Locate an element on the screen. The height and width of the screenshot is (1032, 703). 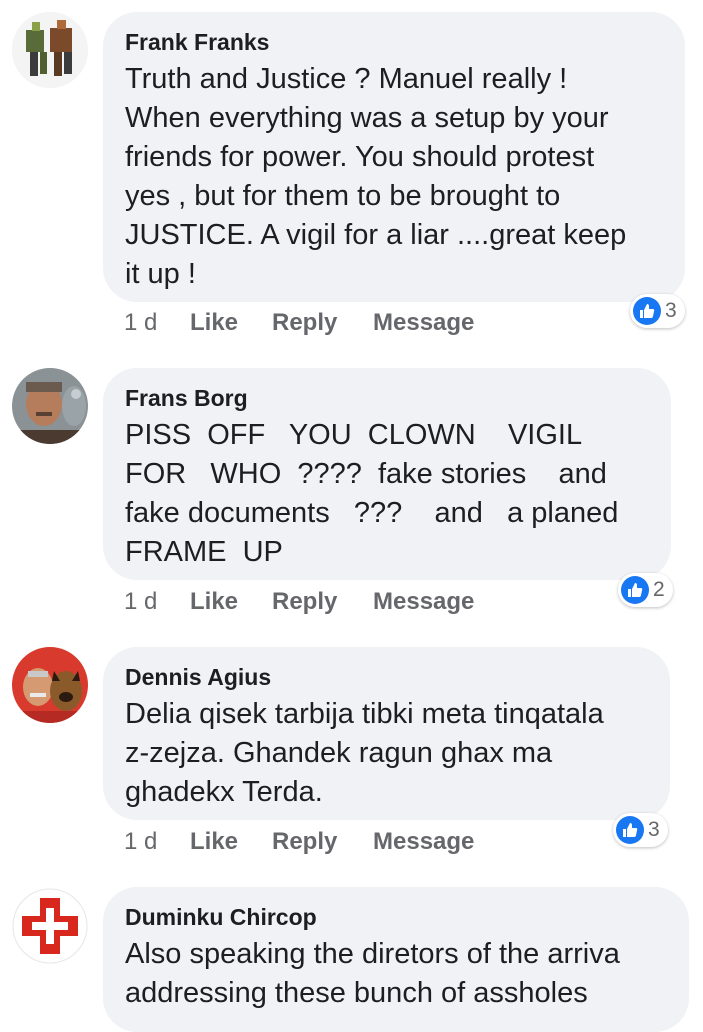
man-with-parrot-avatar-icon is located at coordinates (50, 406).